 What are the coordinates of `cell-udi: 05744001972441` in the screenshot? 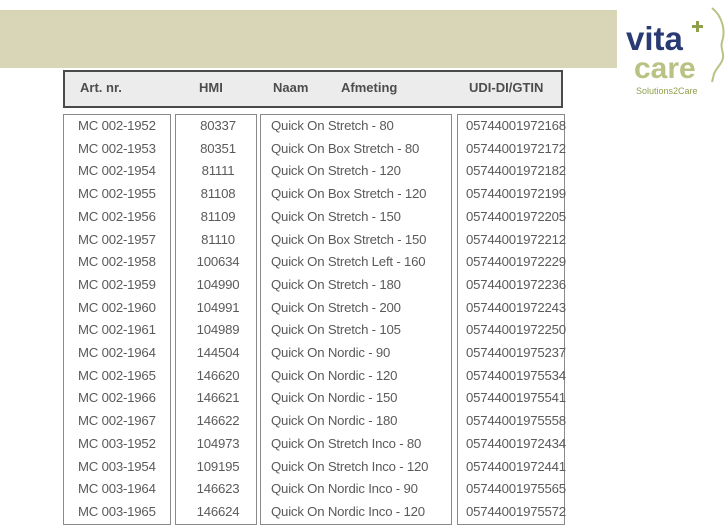 It's located at (516, 466).